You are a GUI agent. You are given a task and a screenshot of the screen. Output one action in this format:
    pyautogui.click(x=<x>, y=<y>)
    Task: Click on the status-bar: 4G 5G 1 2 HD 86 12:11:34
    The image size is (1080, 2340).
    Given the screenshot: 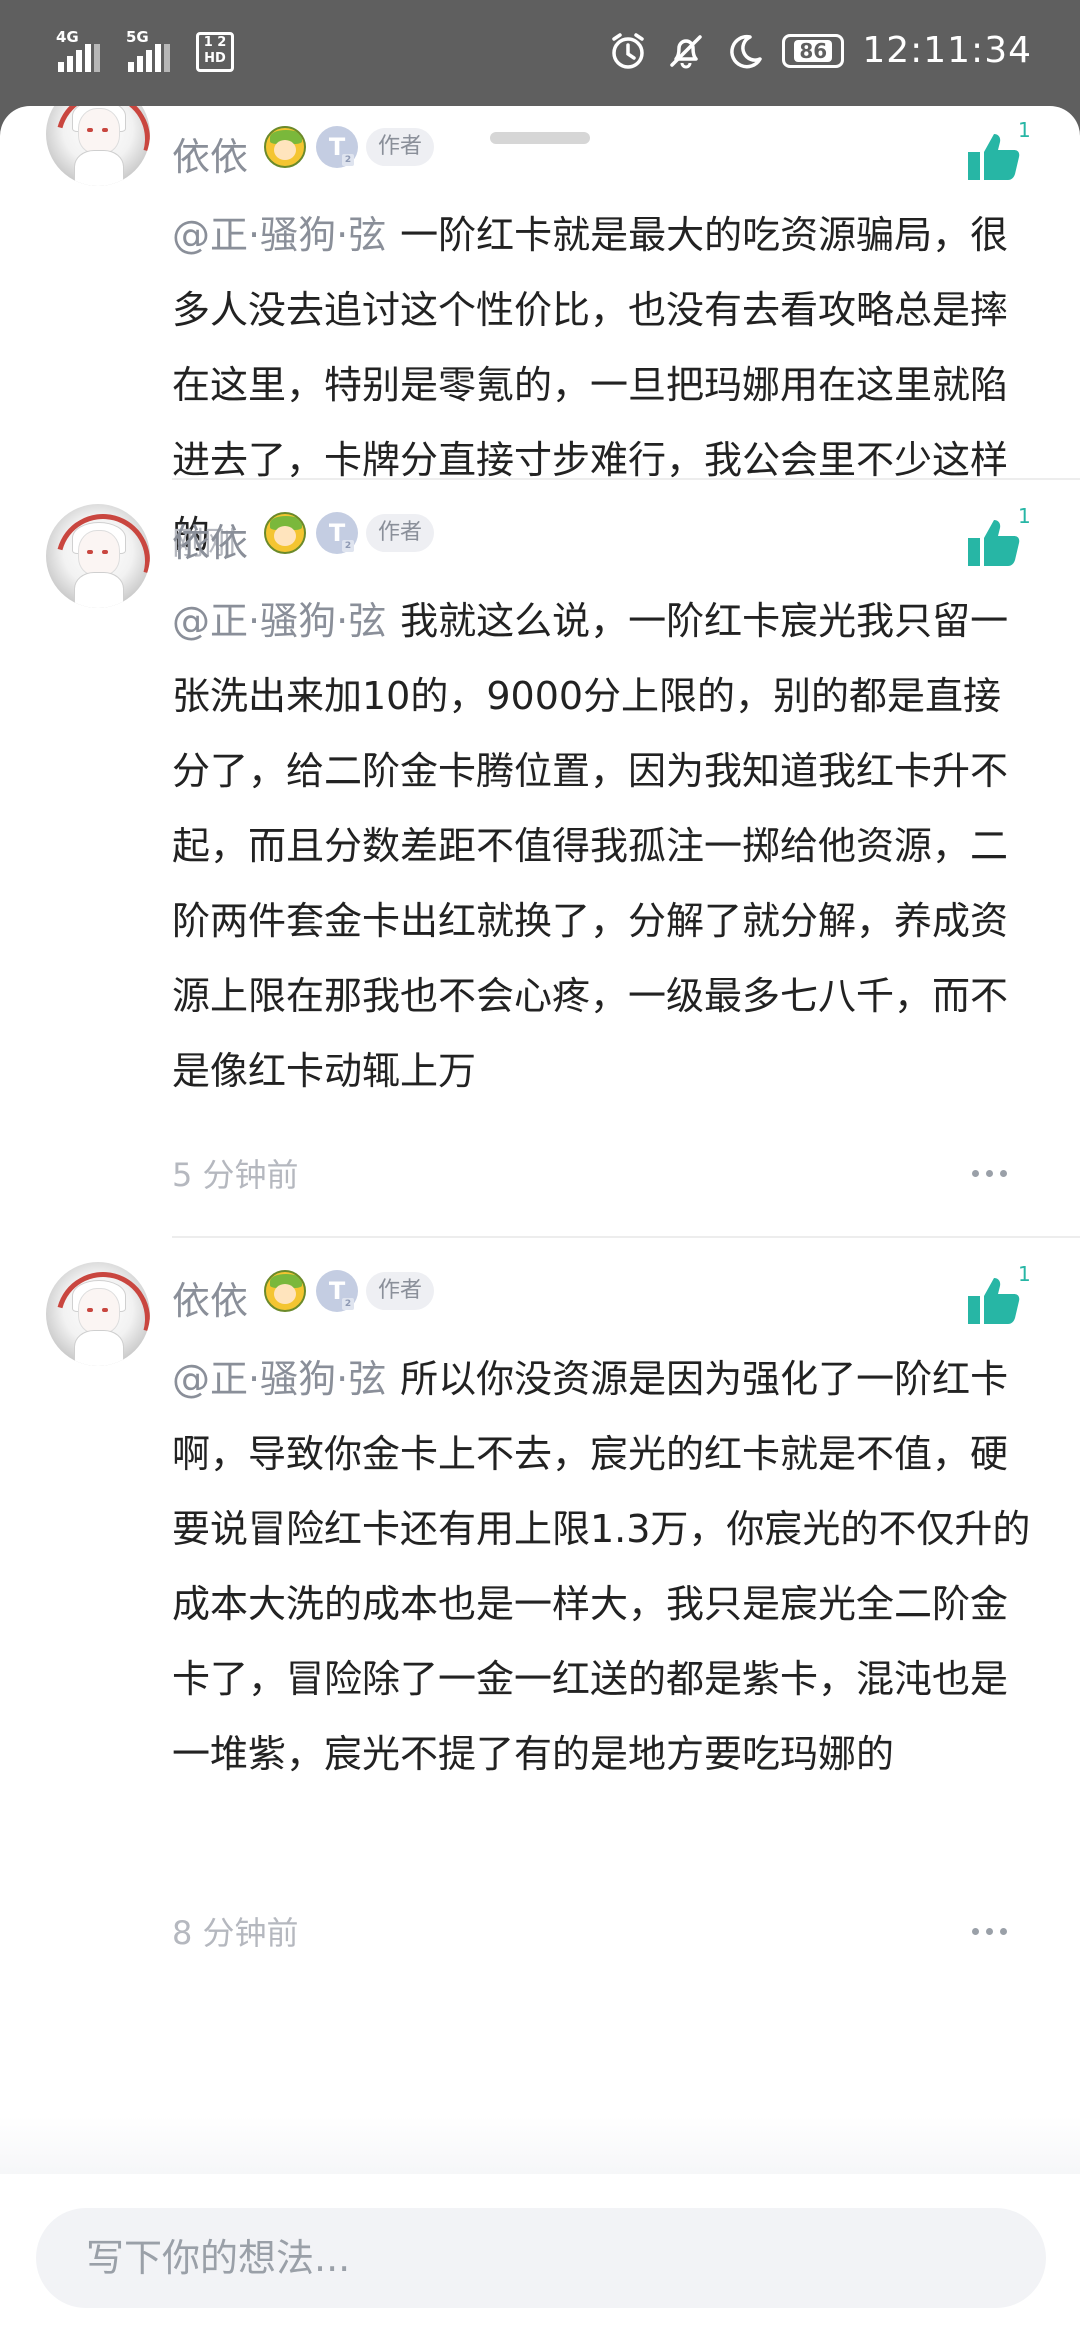 What is the action you would take?
    pyautogui.click(x=540, y=54)
    